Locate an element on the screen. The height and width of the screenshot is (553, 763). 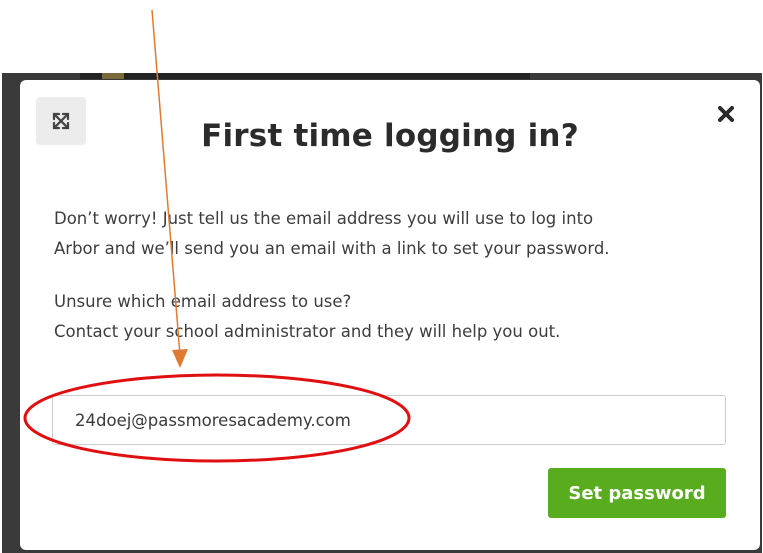
email-field is located at coordinates (389, 420).